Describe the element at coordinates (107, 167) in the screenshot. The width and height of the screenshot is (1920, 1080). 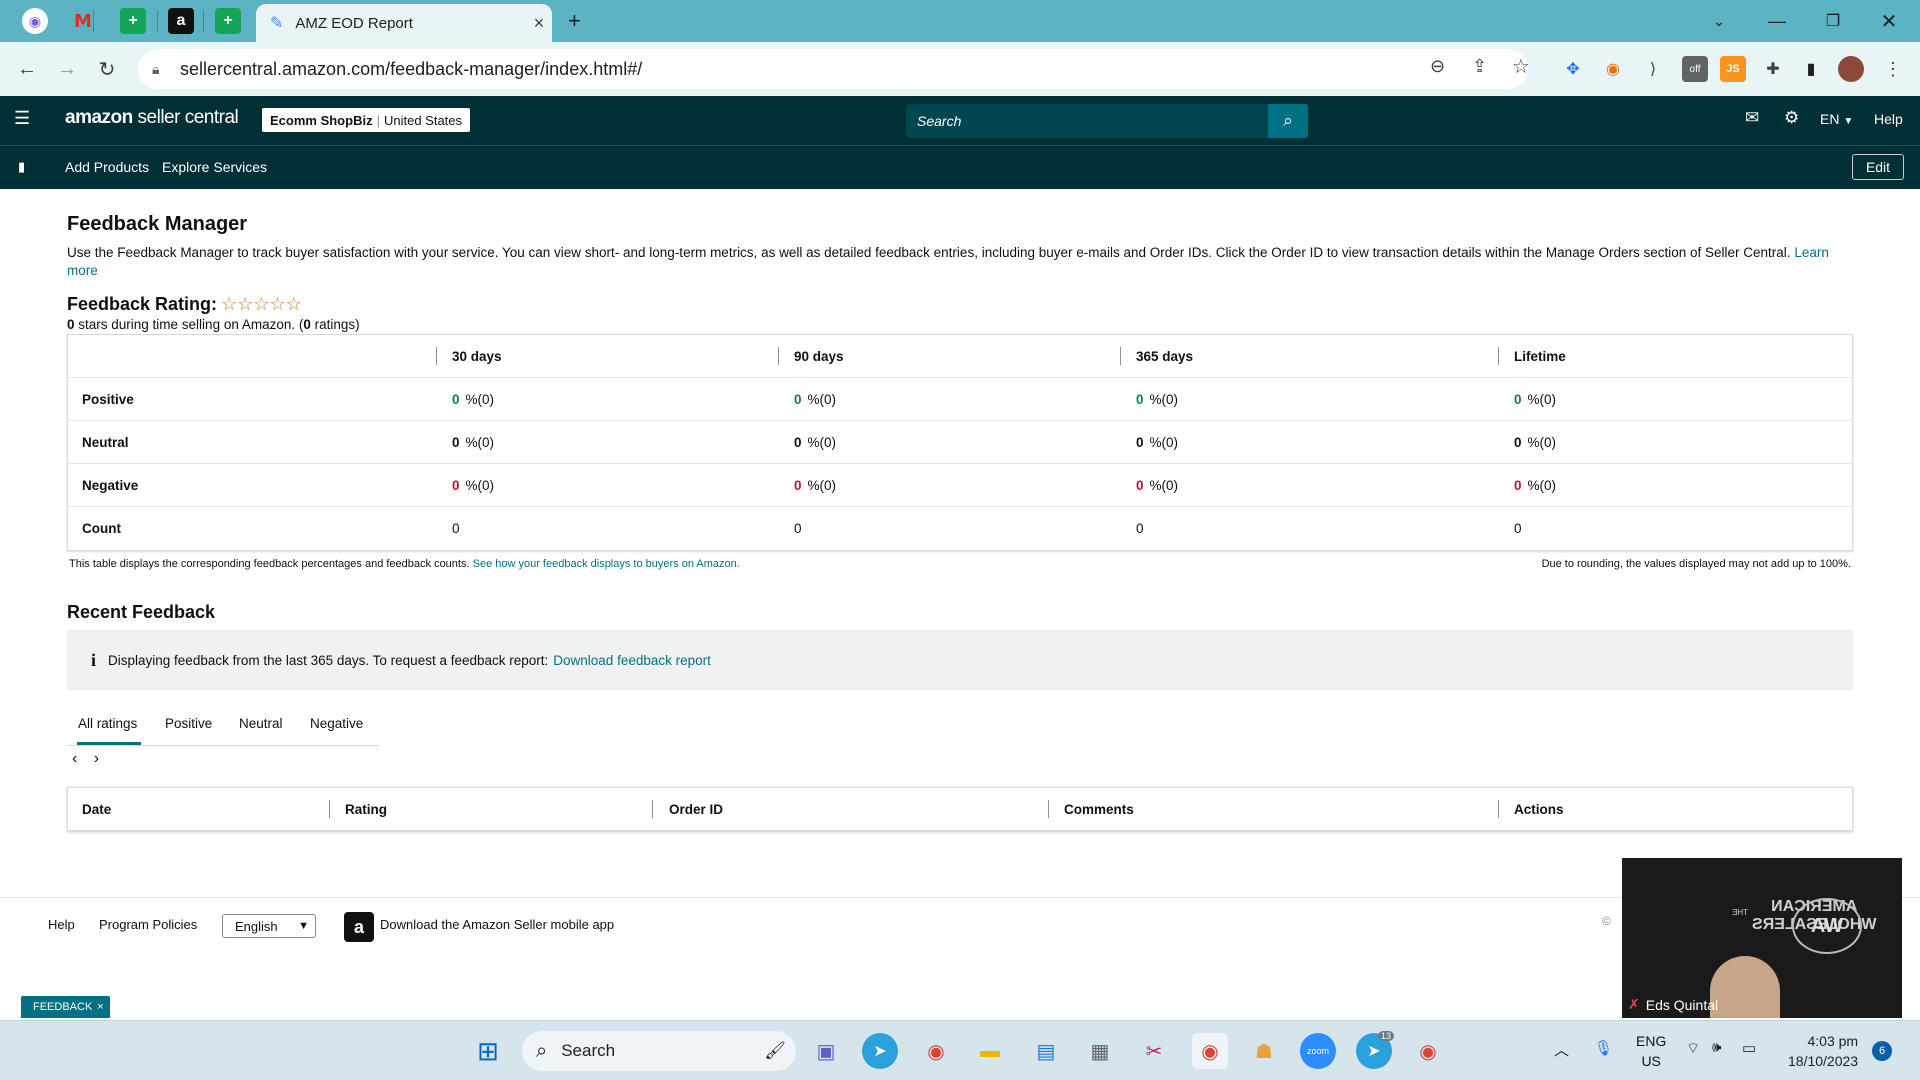
I see `subnav-add-products: Add Products` at that location.